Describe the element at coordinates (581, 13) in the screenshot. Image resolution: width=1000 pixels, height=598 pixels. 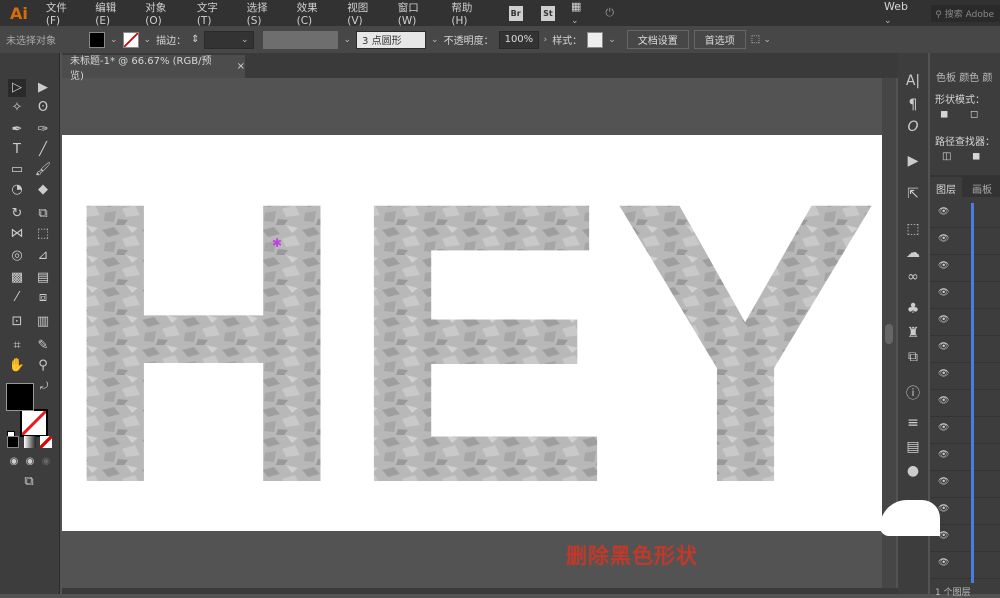
I see `arrange-documents-icon: ▦ ⌄` at that location.